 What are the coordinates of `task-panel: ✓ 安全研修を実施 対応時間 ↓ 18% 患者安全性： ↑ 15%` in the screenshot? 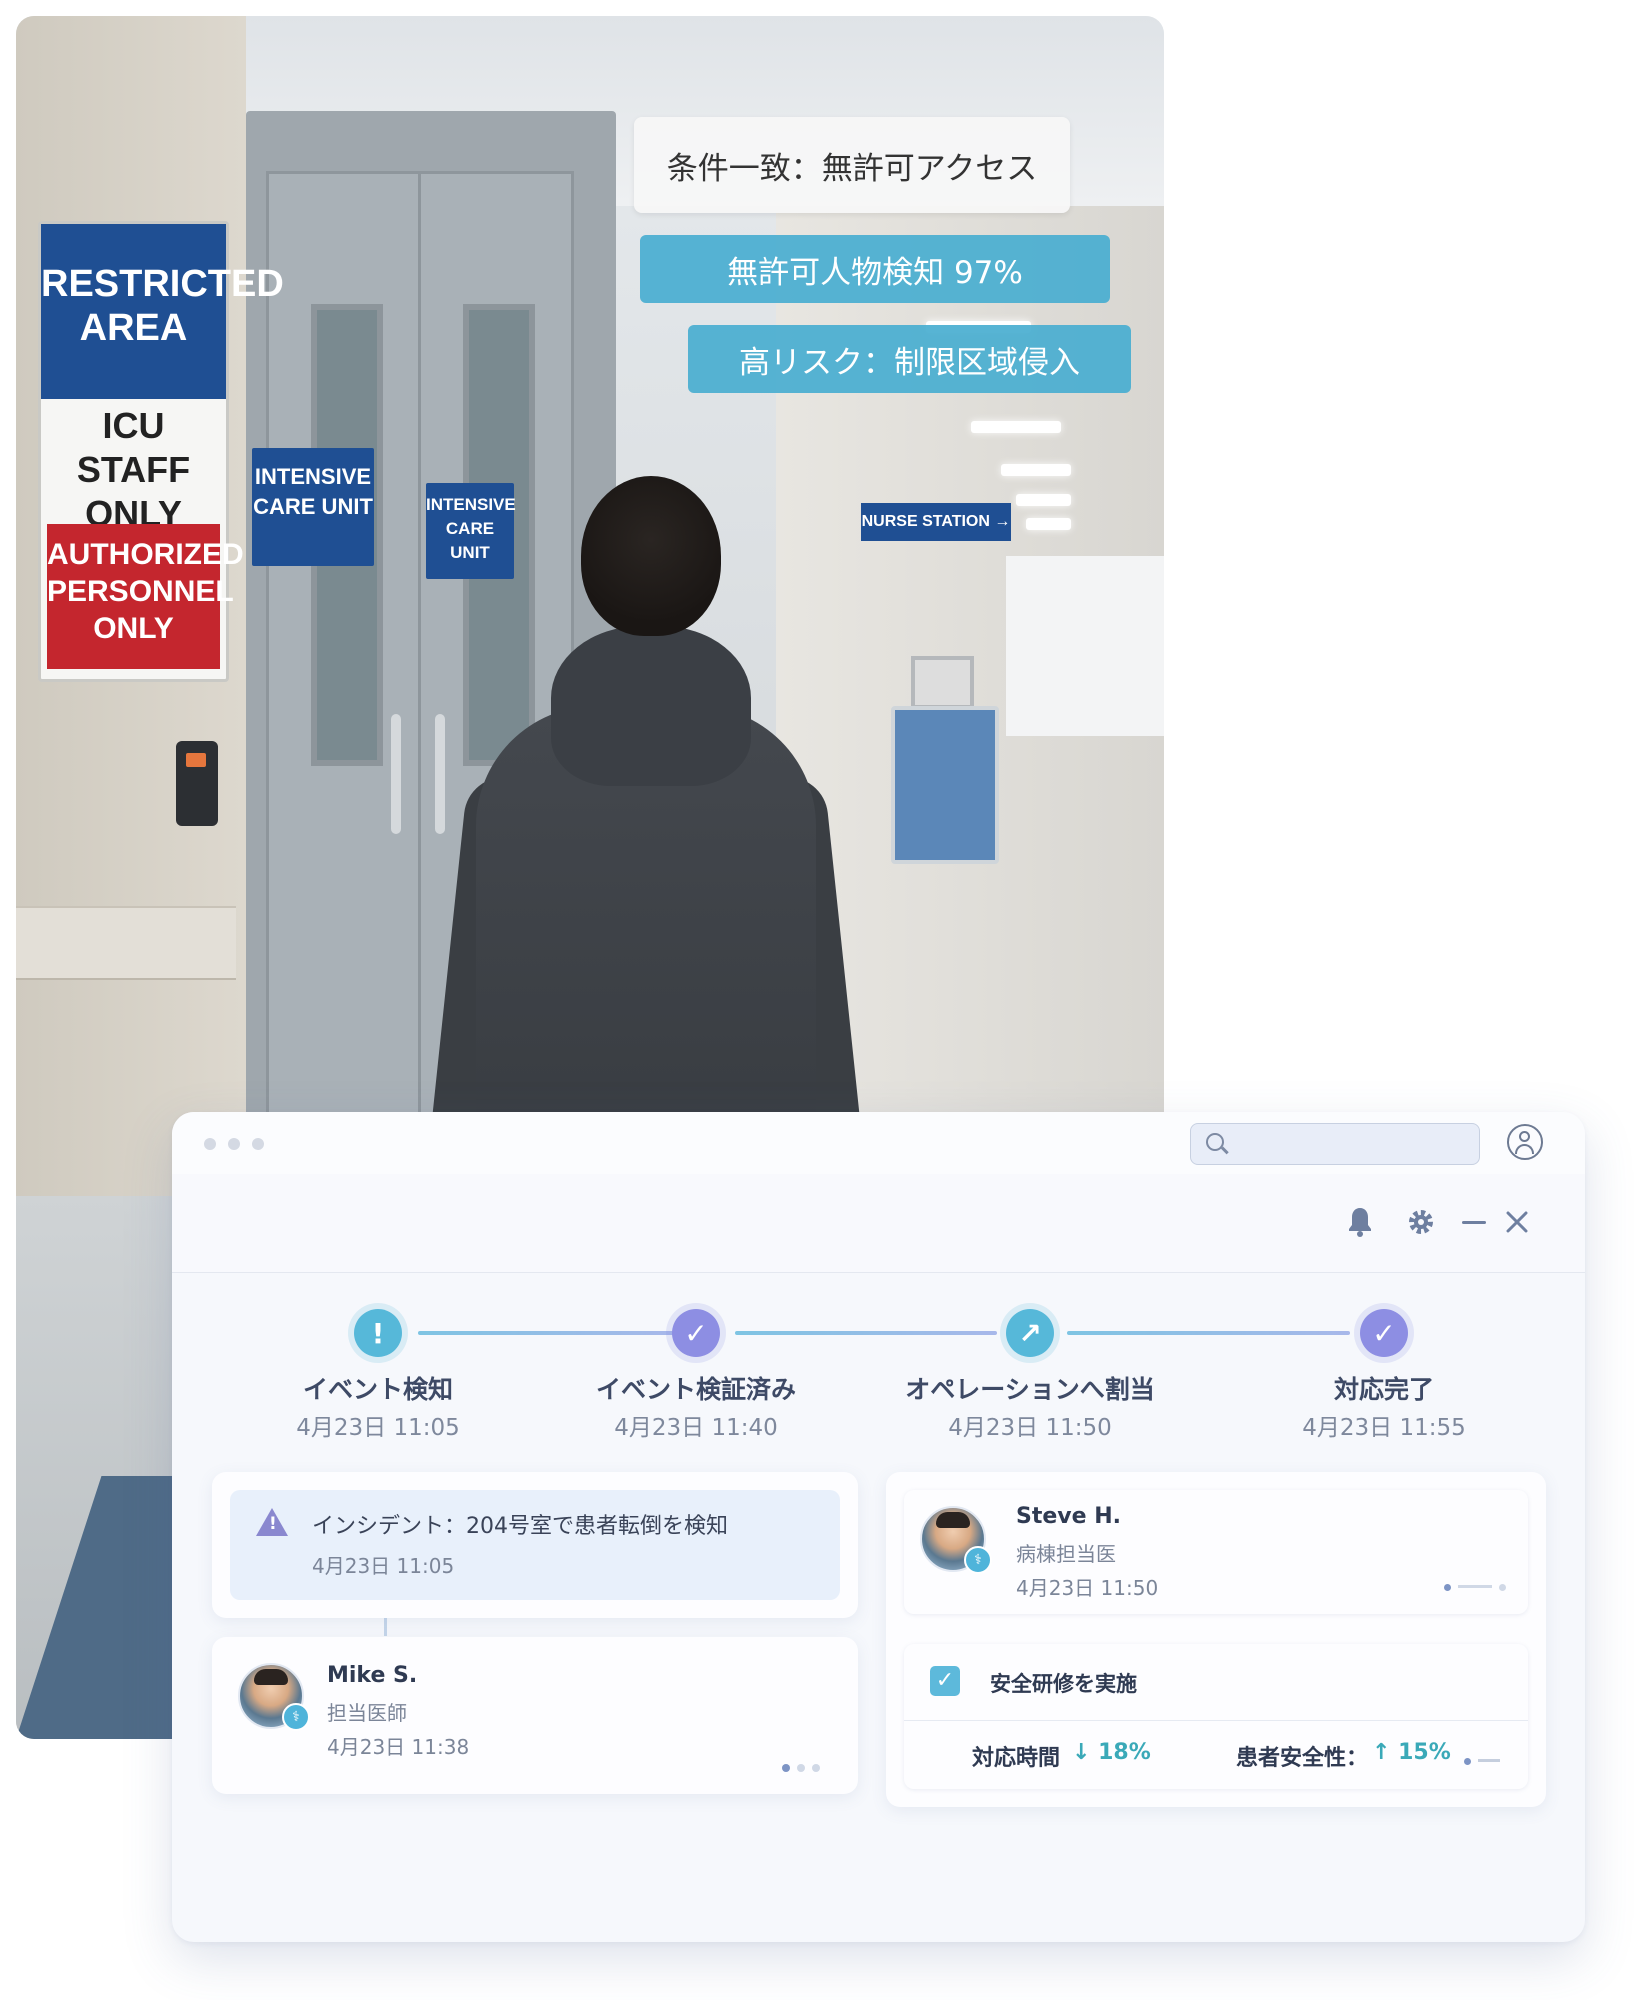 It's located at (1216, 1716).